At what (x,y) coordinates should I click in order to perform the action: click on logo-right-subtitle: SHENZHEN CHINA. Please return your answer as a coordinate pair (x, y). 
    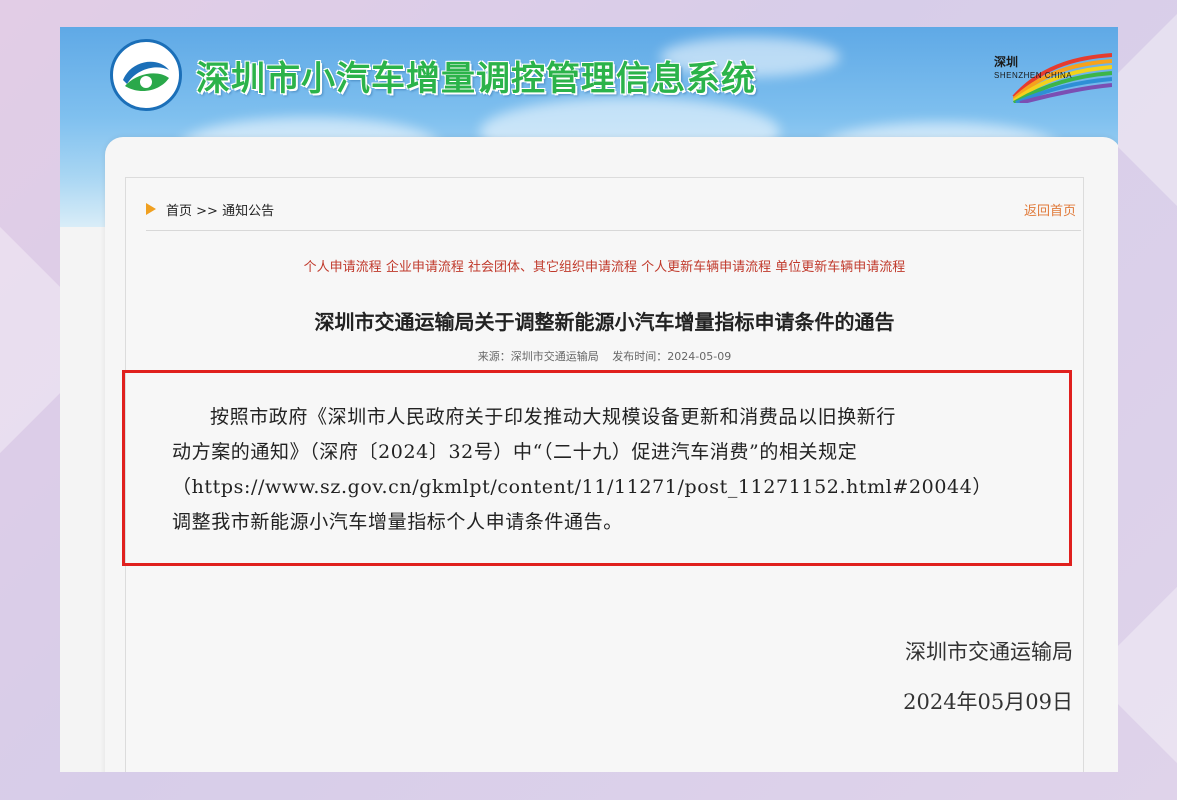
    Looking at the image, I should click on (1033, 75).